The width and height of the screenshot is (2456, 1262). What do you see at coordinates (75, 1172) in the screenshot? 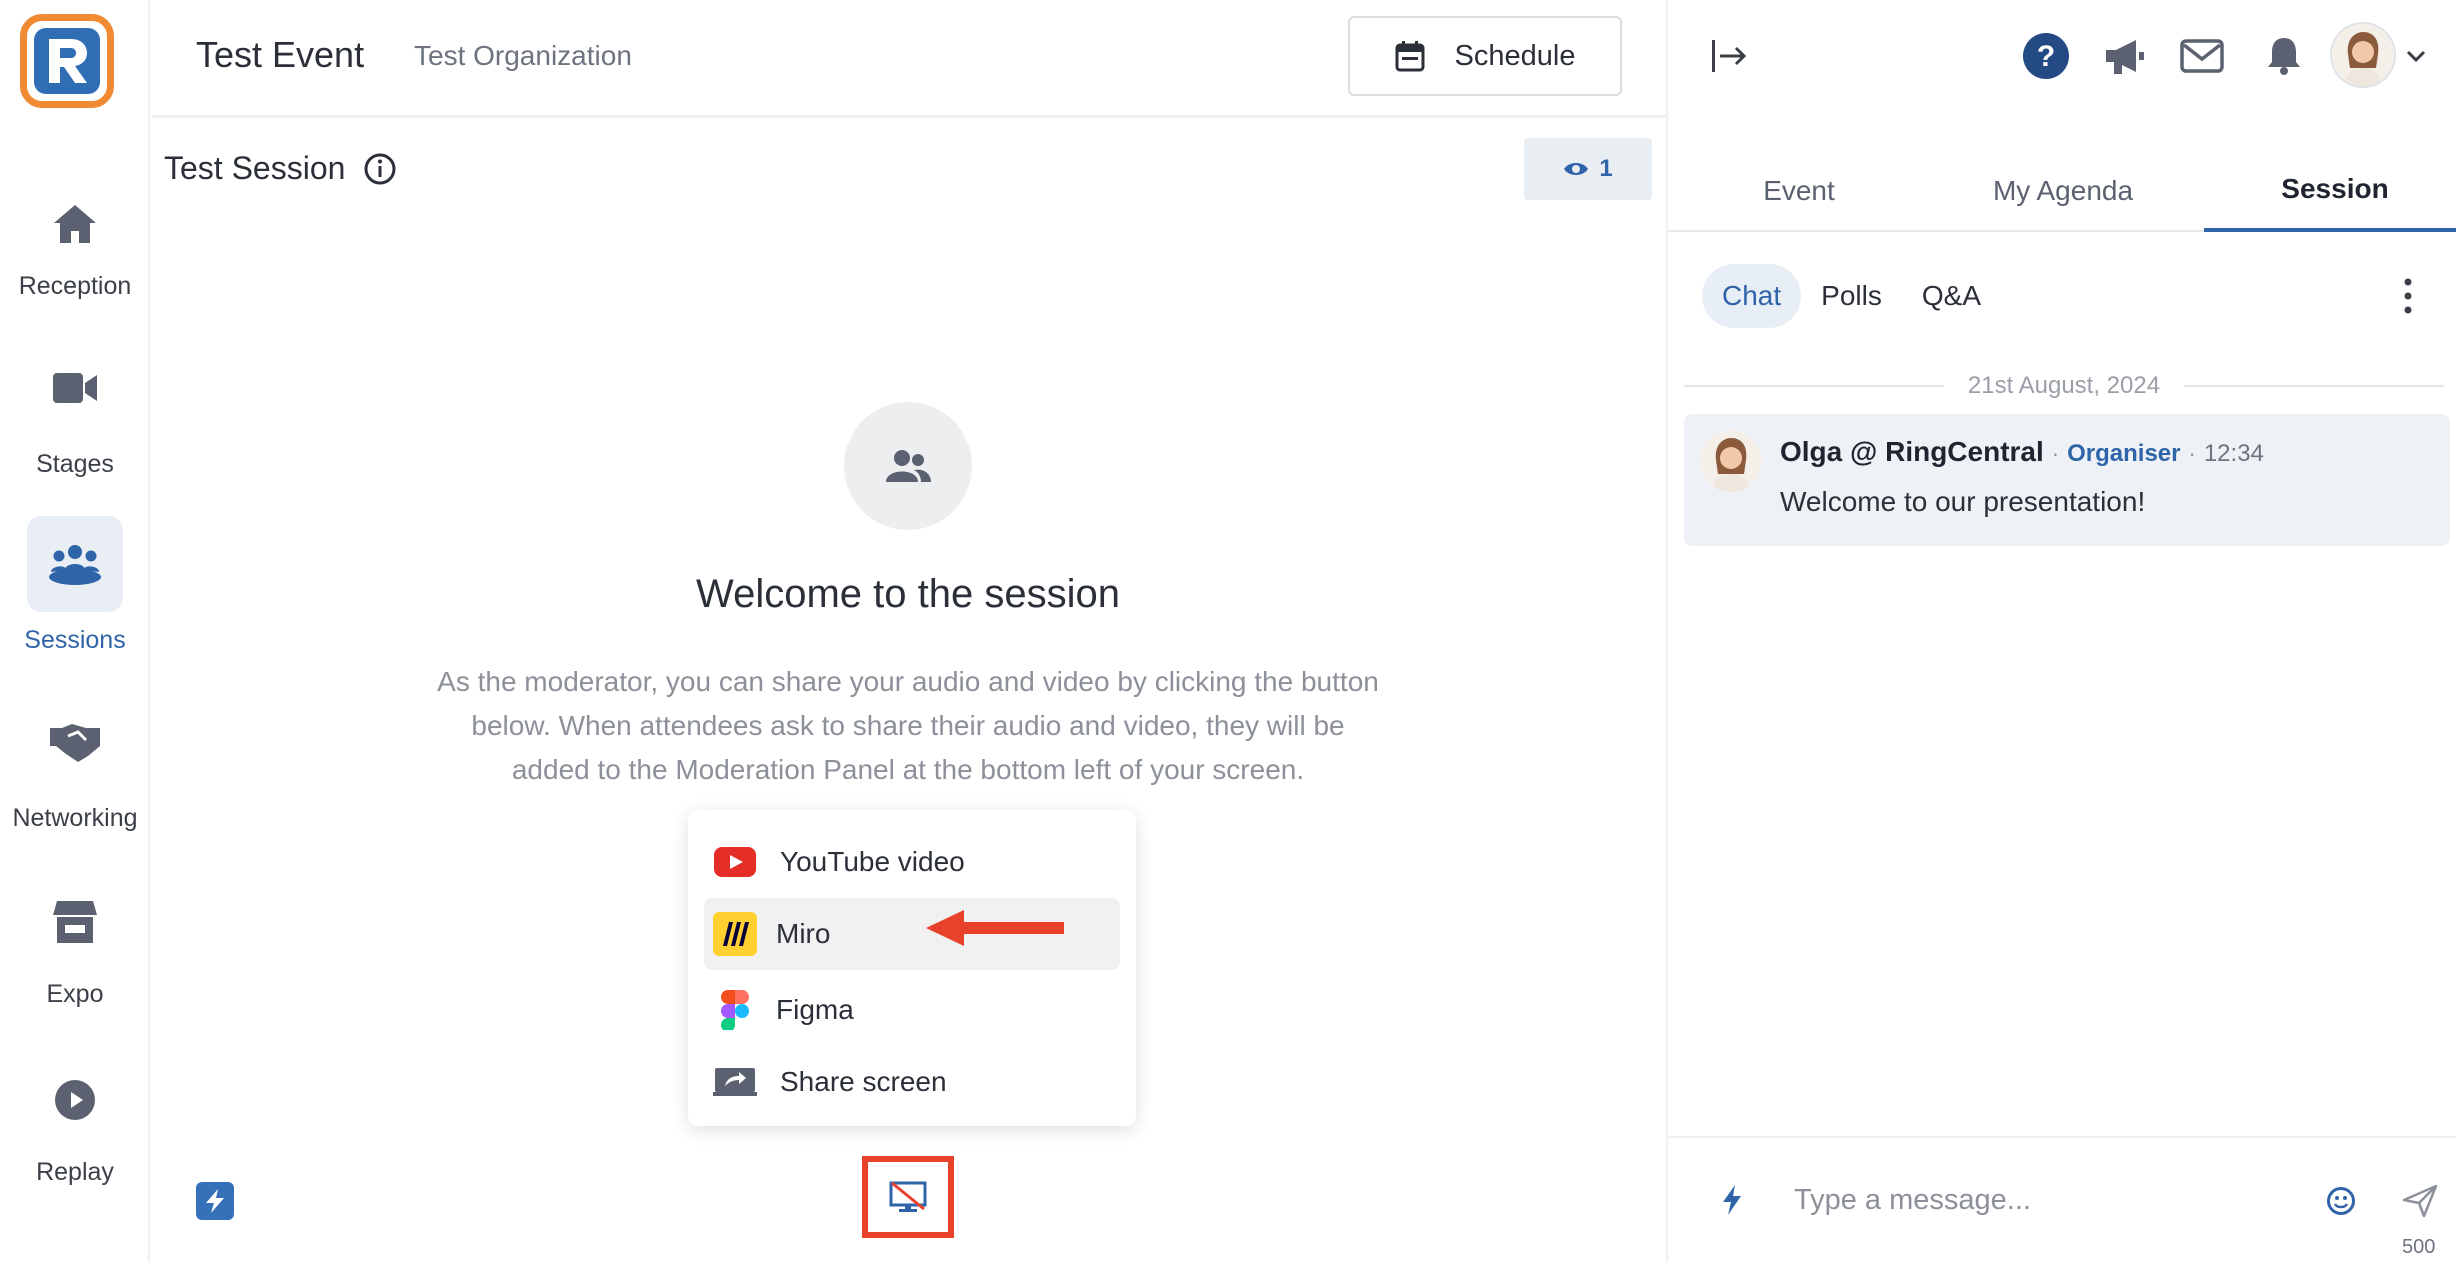
I see `nav-label: Replay` at bounding box center [75, 1172].